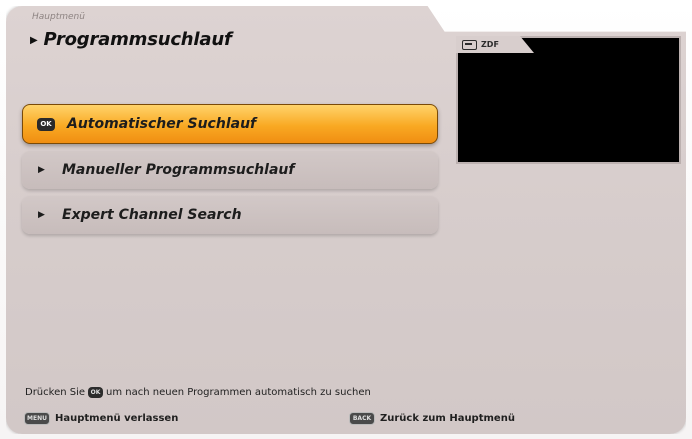  Describe the element at coordinates (152, 215) in the screenshot. I see `menu-item-label: Expert Channel Search` at that location.